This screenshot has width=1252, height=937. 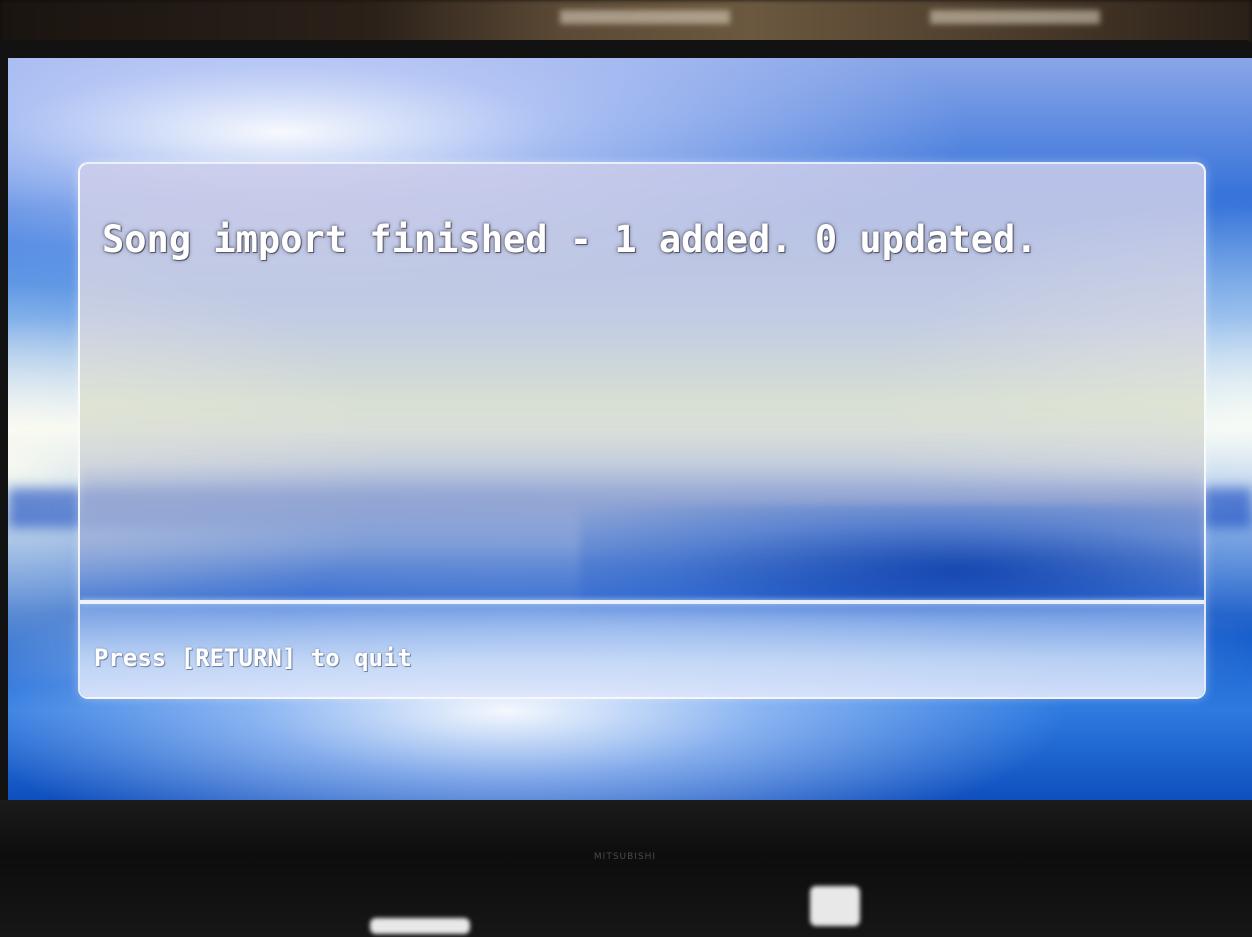 I want to click on dialog-shadow, so click(x=892, y=559).